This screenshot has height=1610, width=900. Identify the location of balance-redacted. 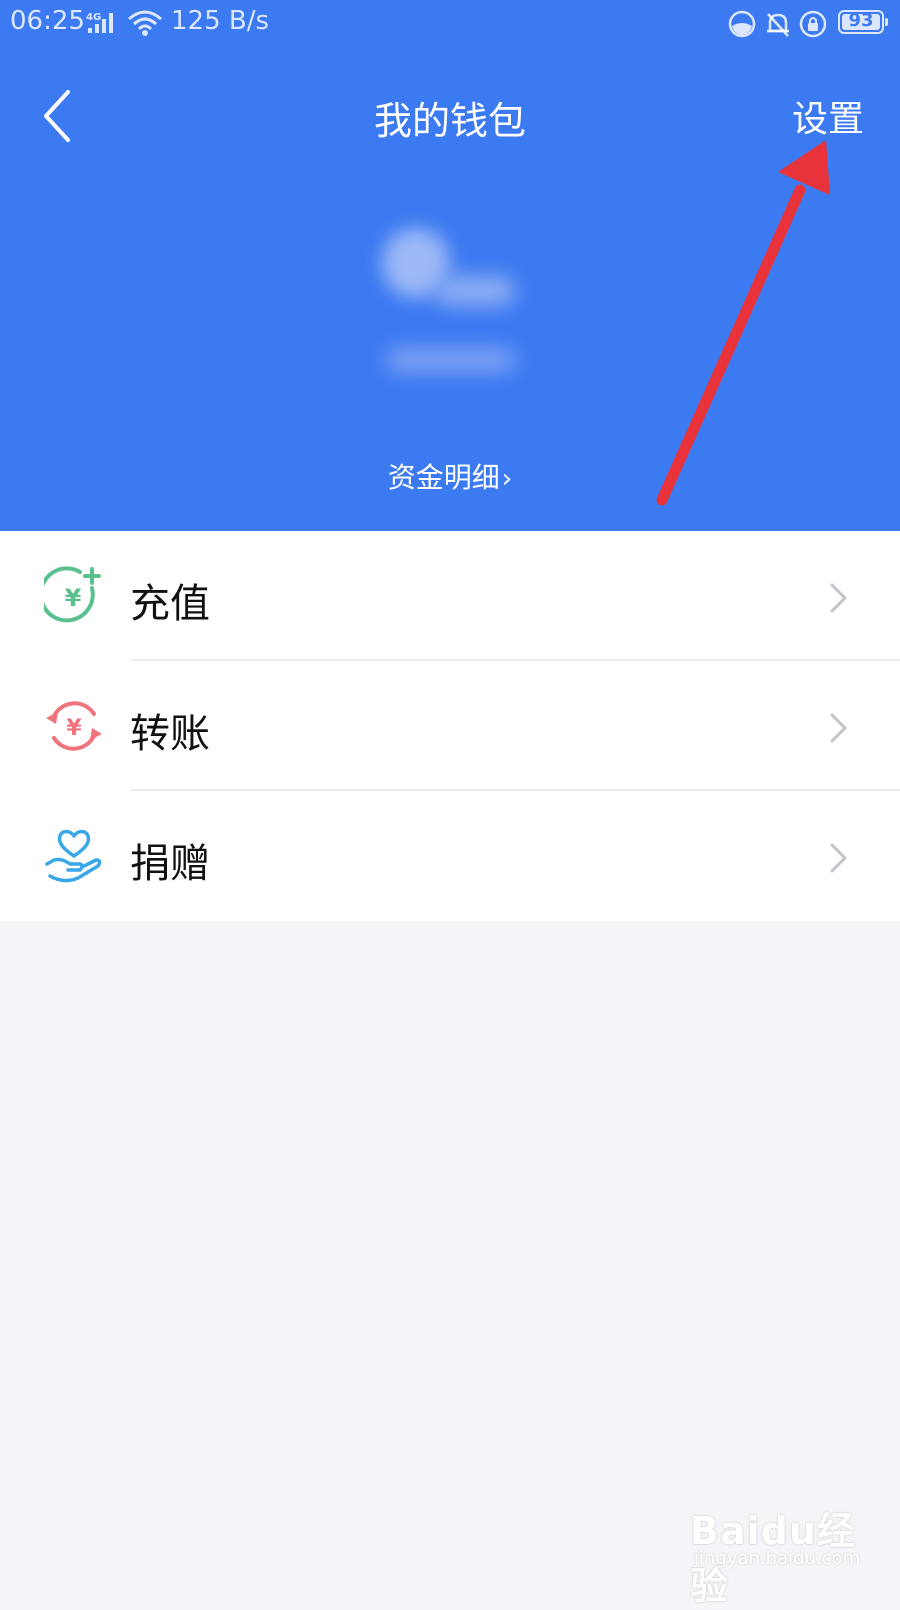
(451, 360).